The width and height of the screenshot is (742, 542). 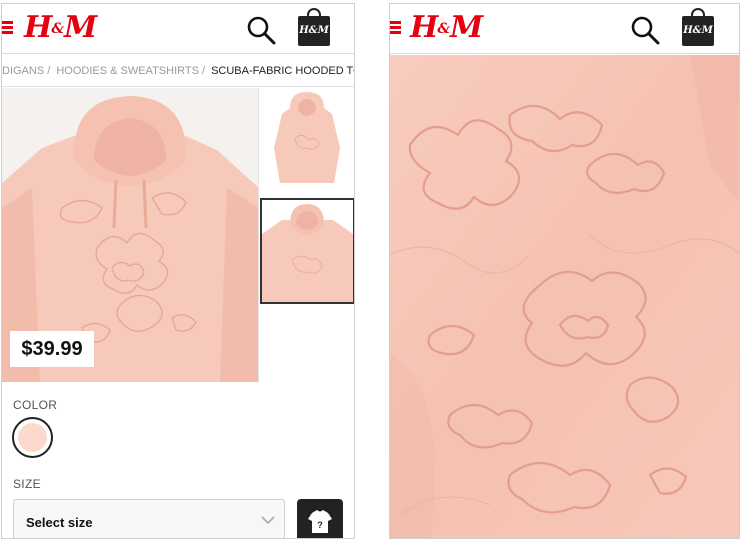 I want to click on top-navigation-bar-zoom: H&M H&M, so click(x=564, y=29).